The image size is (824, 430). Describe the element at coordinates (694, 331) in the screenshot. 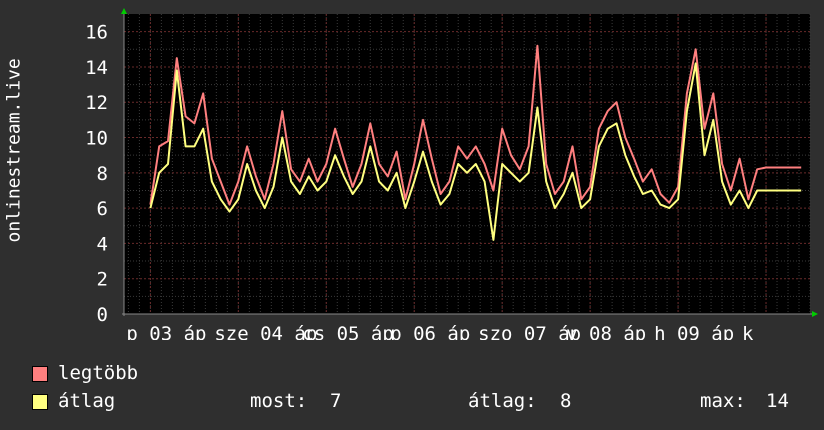

I see `x-tick-label: h 09 áp` at that location.